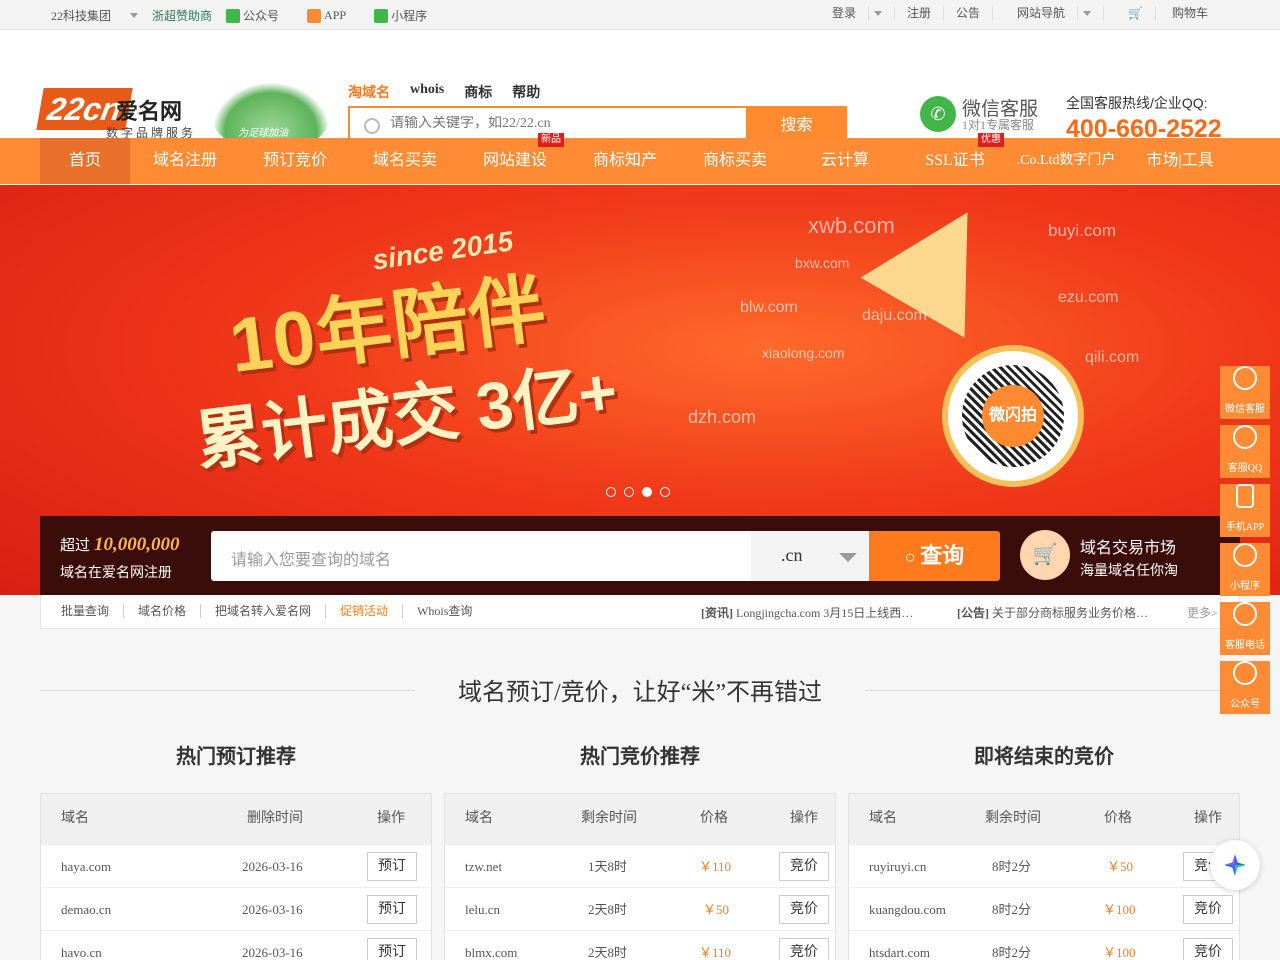 The height and width of the screenshot is (960, 1280). What do you see at coordinates (444, 611) in the screenshot?
I see `link-whois: Whois查询` at bounding box center [444, 611].